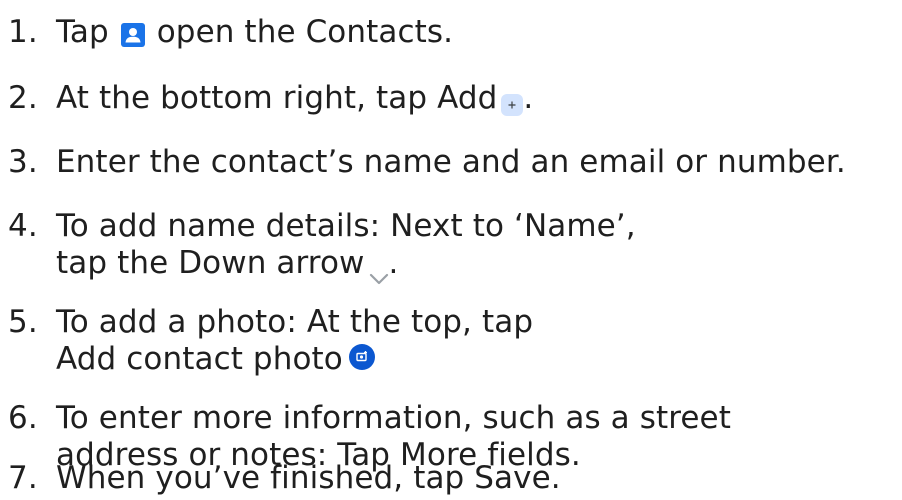 This screenshot has height=500, width=902. I want to click on add-photo-icon, so click(361, 355).